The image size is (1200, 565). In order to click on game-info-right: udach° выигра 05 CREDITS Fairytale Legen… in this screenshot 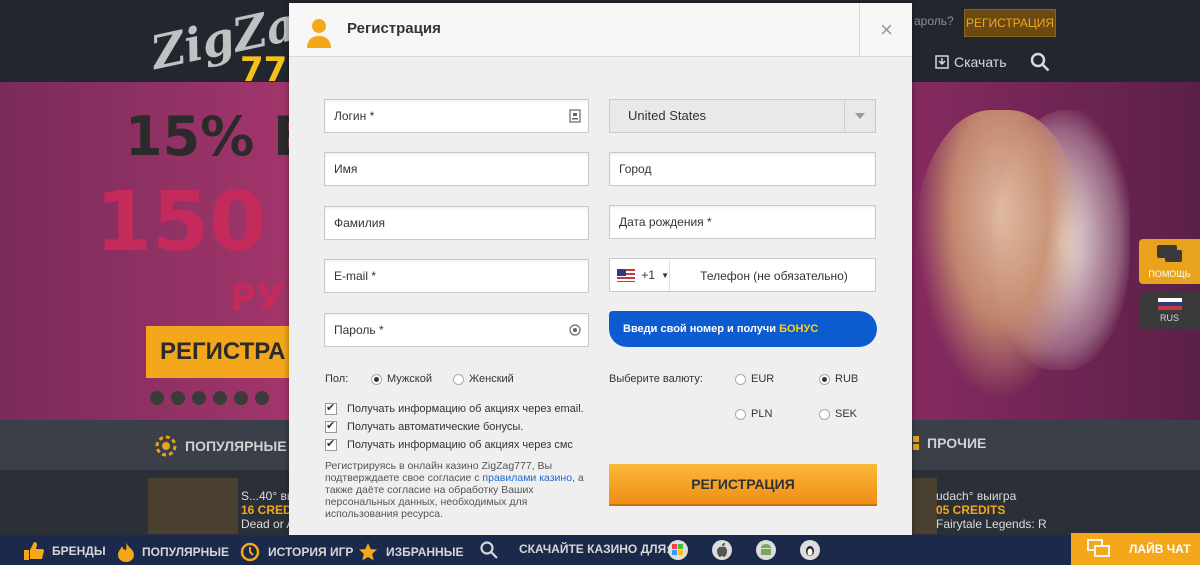, I will do `click(991, 510)`.